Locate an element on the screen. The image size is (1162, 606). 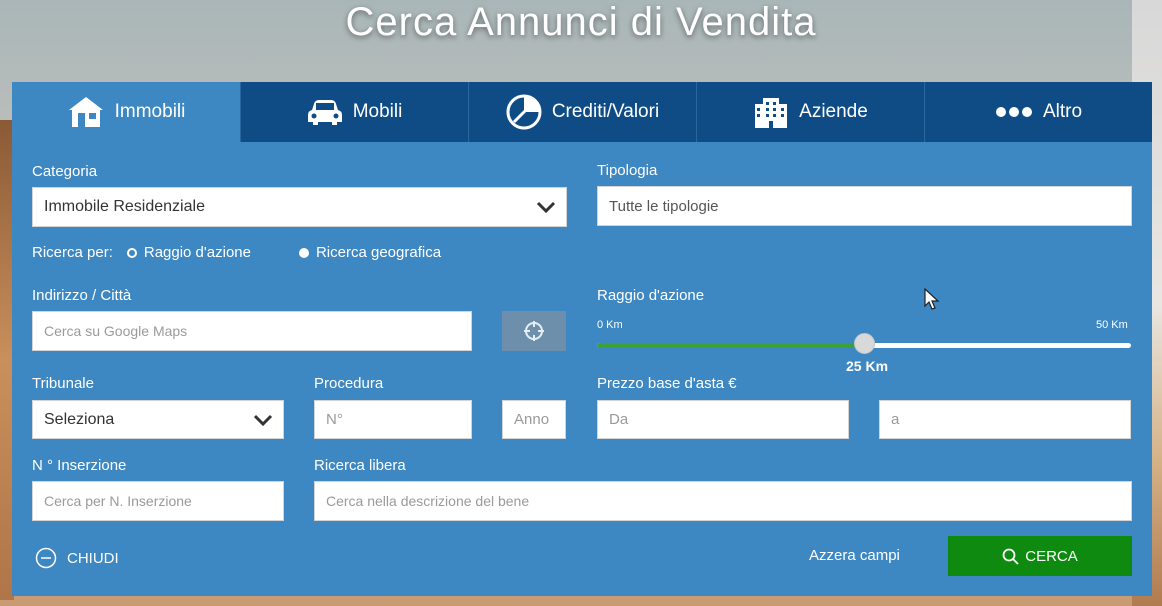
building-icon is located at coordinates (771, 113).